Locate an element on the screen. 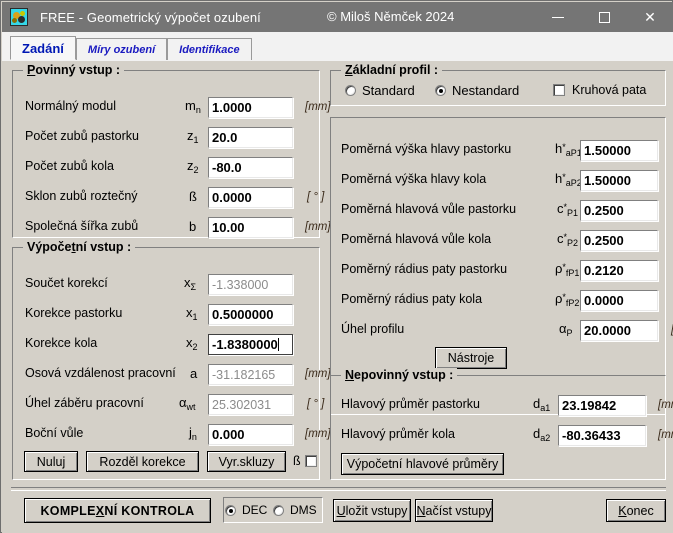  radio-standard-label: Standard is located at coordinates (388, 90).